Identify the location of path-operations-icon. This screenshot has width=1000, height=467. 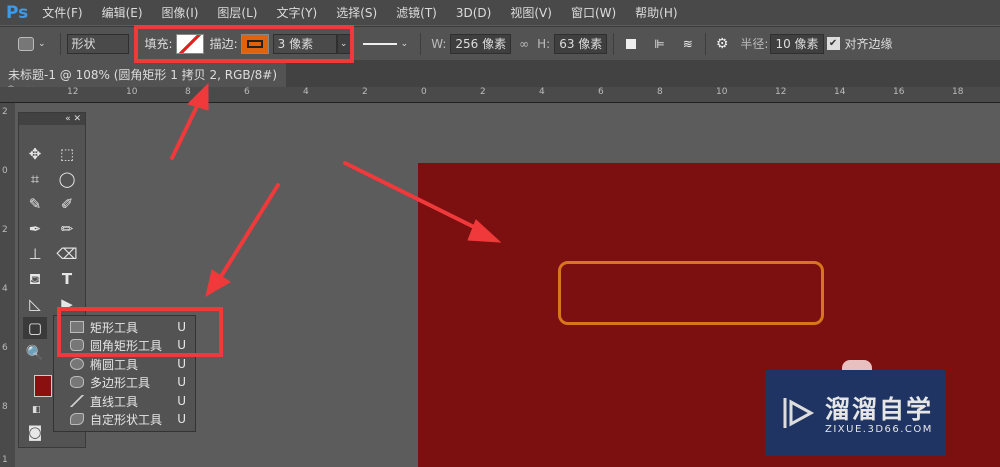
(631, 43).